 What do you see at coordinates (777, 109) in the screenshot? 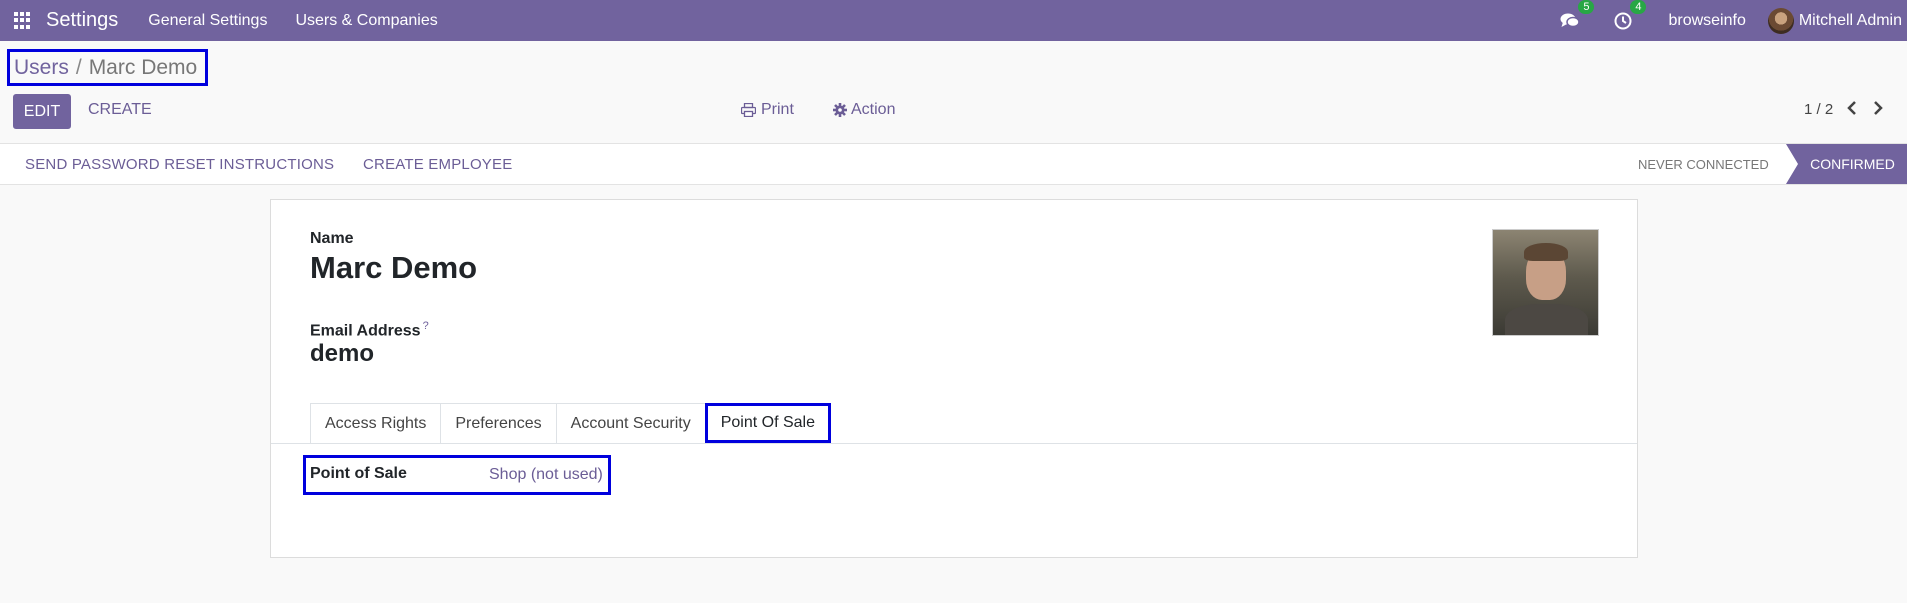
I see `print-label: Print` at bounding box center [777, 109].